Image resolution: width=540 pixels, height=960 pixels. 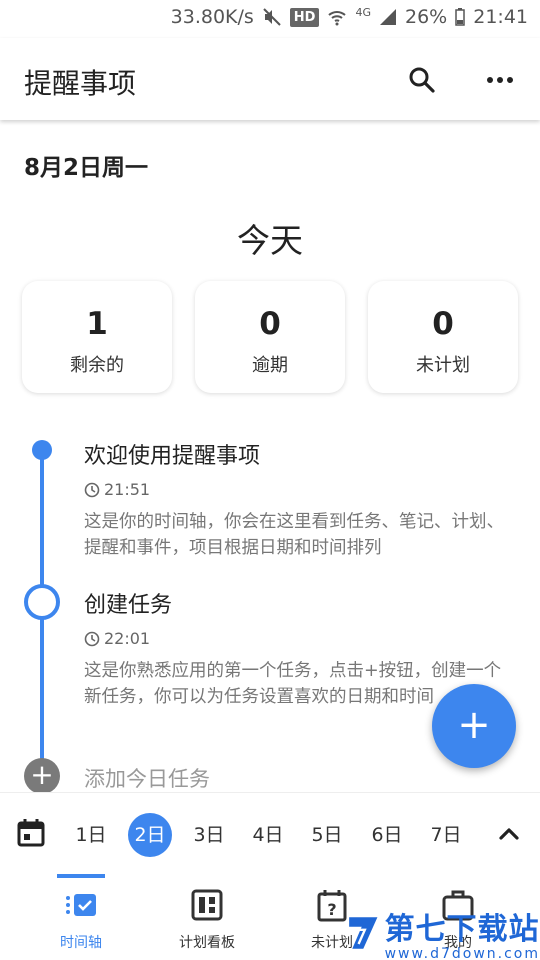 I want to click on chevron-up-icon, so click(x=509, y=834).